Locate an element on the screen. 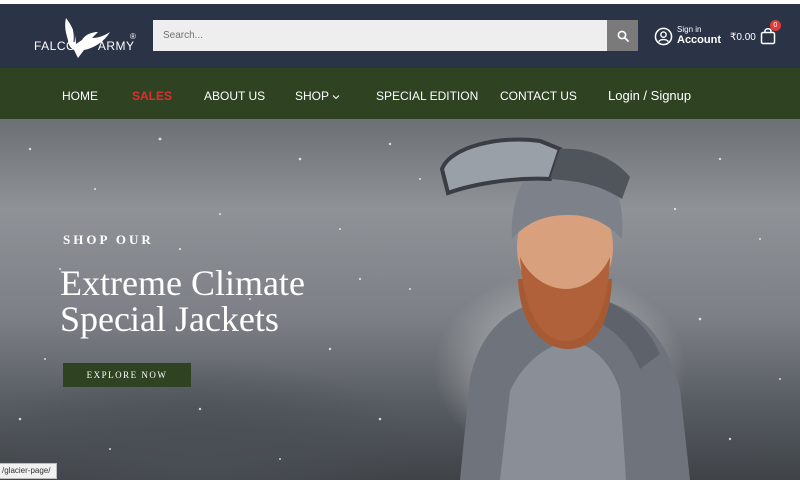 The image size is (800, 480). hero-title-line-2: Special Jackets is located at coordinates (169, 319).